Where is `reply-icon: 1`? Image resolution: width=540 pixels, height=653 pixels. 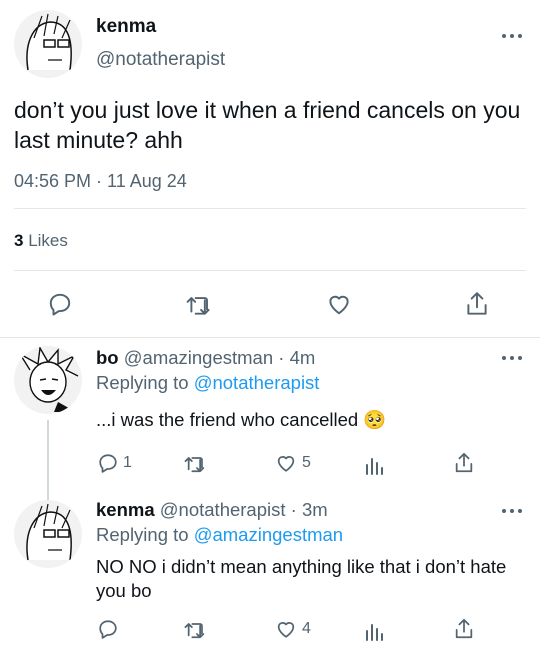 reply-icon: 1 is located at coordinates (114, 463).